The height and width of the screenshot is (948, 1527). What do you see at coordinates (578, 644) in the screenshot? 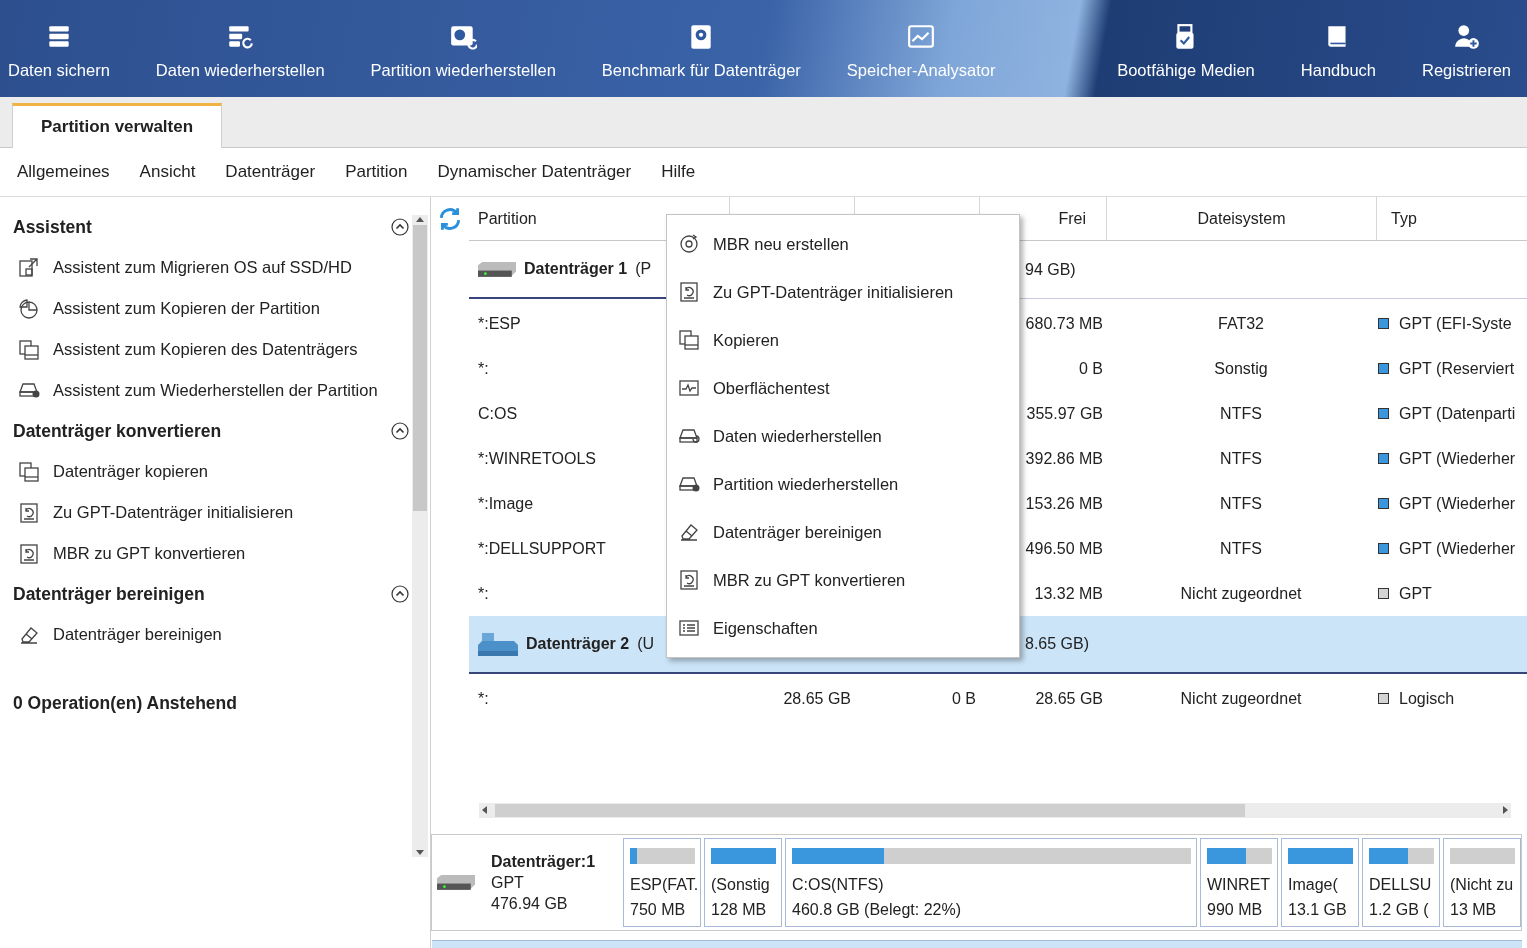
I see `disk-name: Datenträger 2` at bounding box center [578, 644].